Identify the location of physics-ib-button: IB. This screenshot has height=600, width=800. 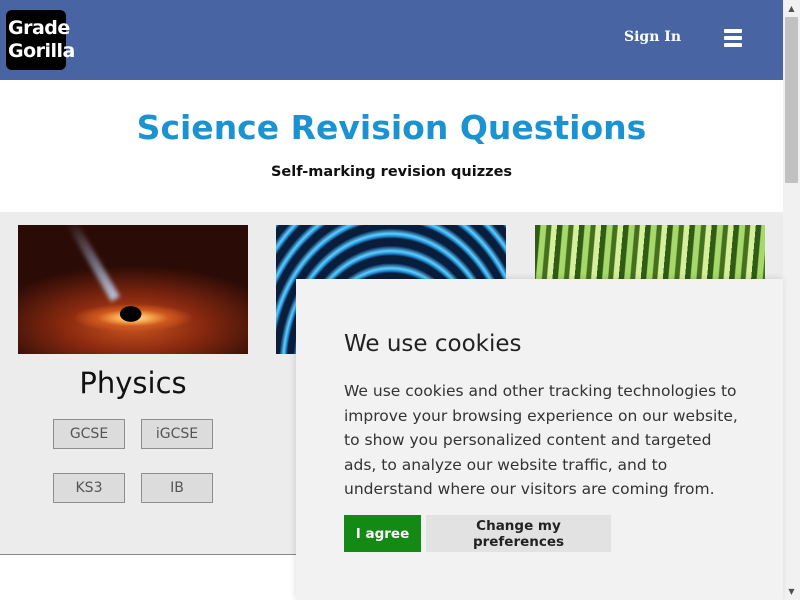
(177, 488).